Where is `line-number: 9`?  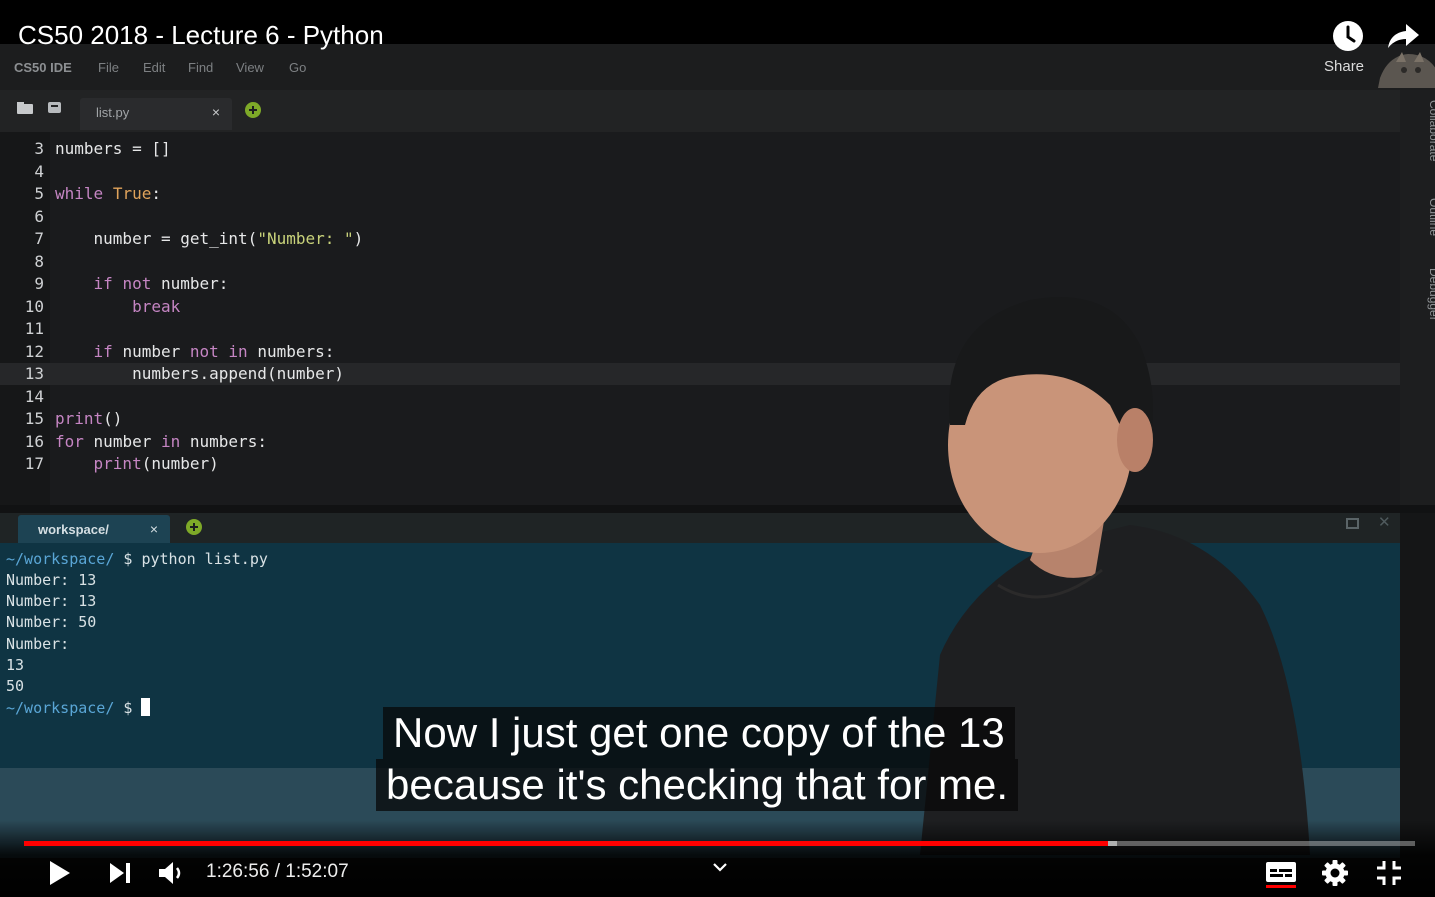 line-number: 9 is located at coordinates (39, 283).